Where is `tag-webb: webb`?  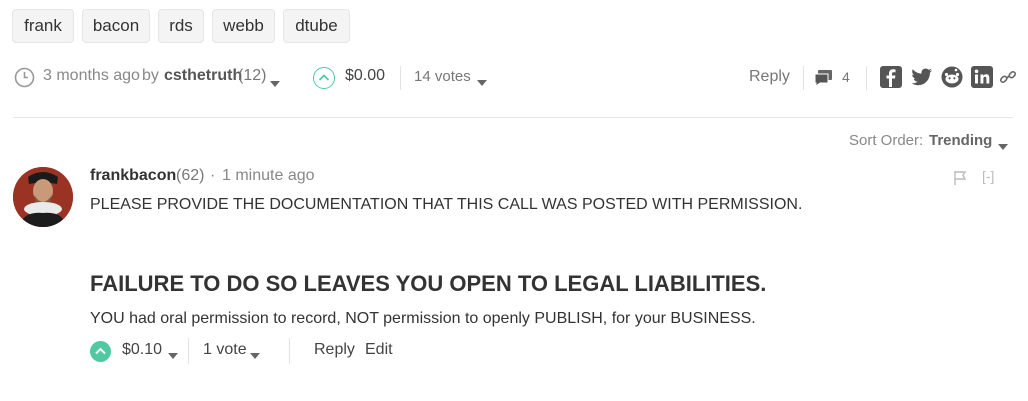 tag-webb: webb is located at coordinates (243, 26).